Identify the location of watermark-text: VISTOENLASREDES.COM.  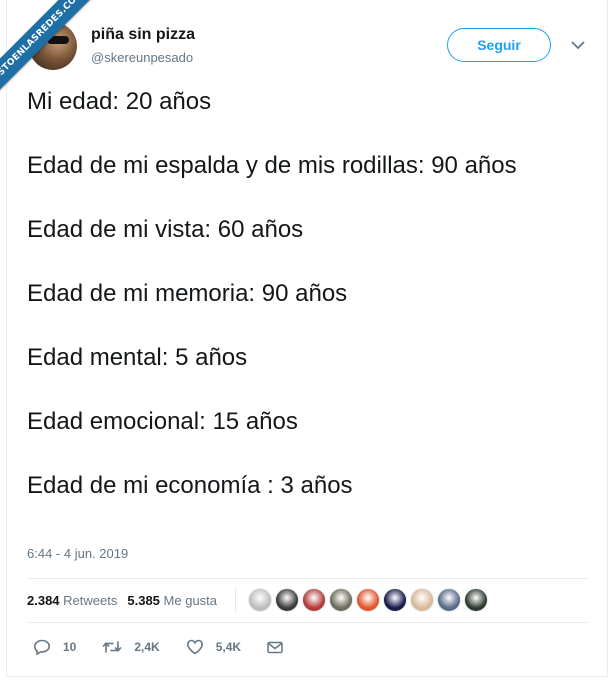
(49, 49).